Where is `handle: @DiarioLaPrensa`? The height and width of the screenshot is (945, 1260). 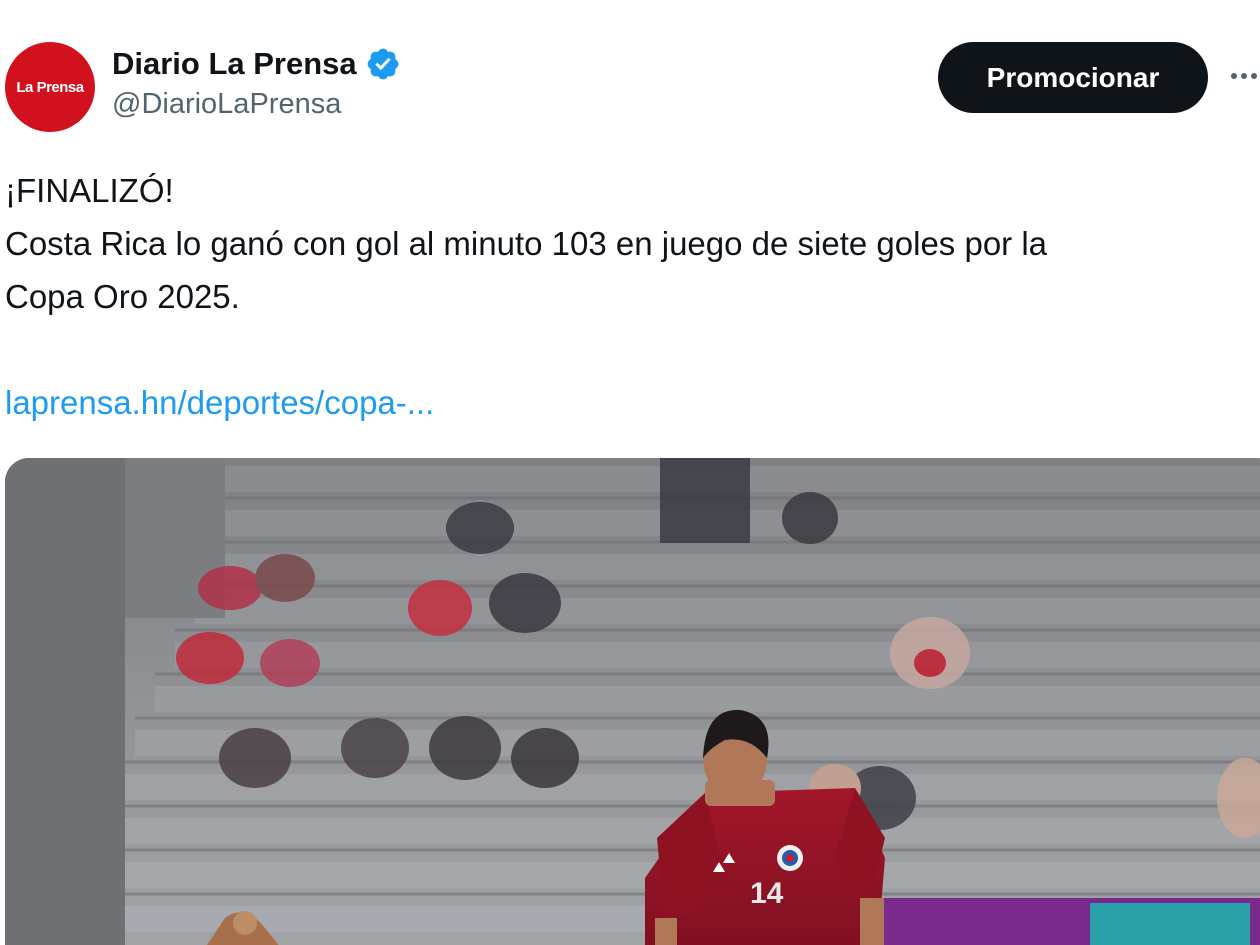 handle: @DiarioLaPrensa is located at coordinates (256, 104).